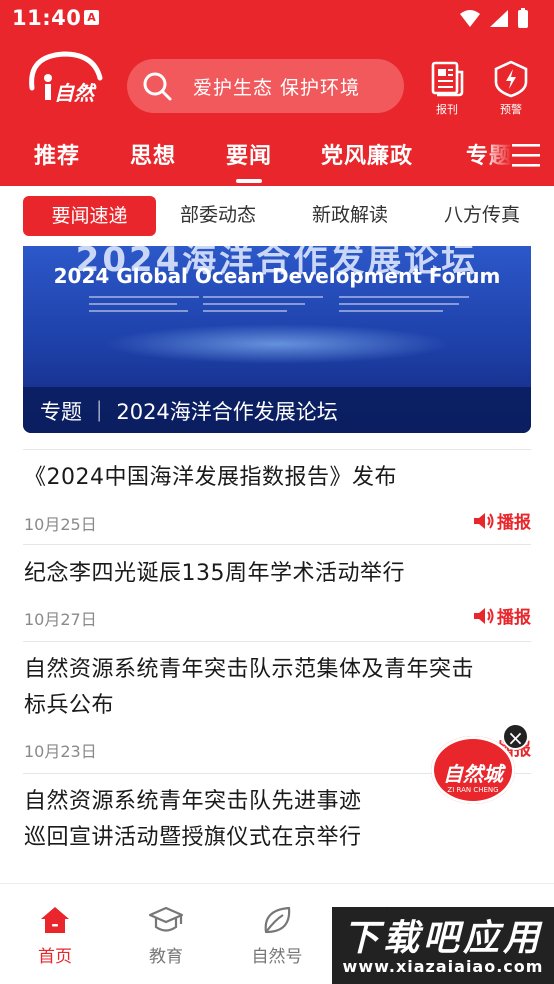 The image size is (554, 984). Describe the element at coordinates (55, 920) in the screenshot. I see `home-icon` at that location.